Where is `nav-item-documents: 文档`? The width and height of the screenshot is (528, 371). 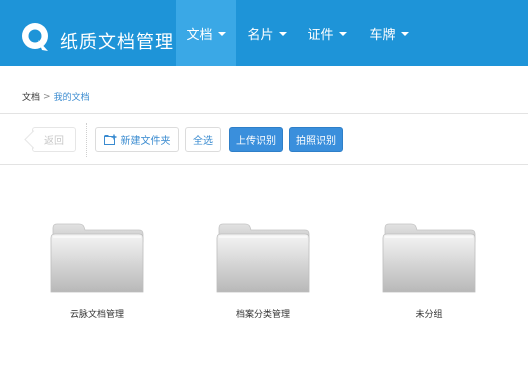 nav-item-documents: 文档 is located at coordinates (206, 33).